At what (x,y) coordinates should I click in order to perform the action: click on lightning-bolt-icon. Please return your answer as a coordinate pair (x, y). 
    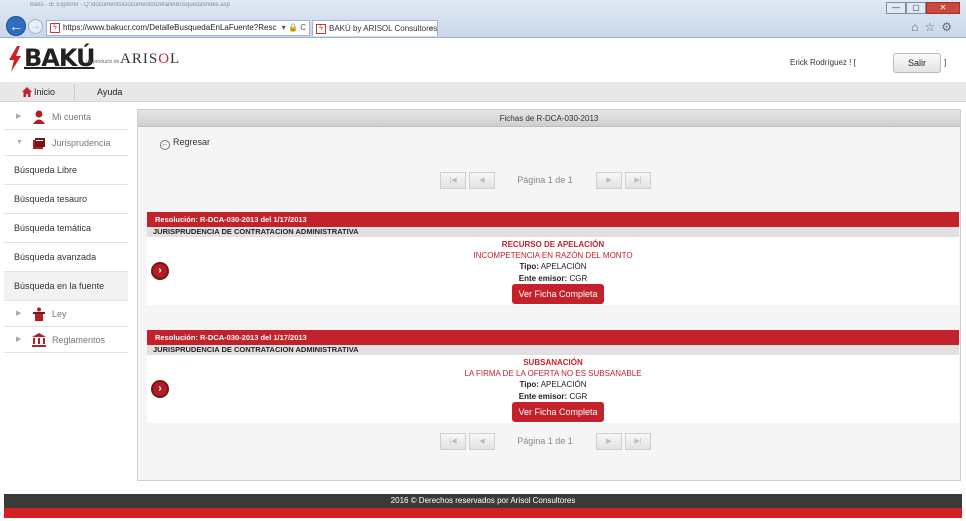
    Looking at the image, I should click on (15, 59).